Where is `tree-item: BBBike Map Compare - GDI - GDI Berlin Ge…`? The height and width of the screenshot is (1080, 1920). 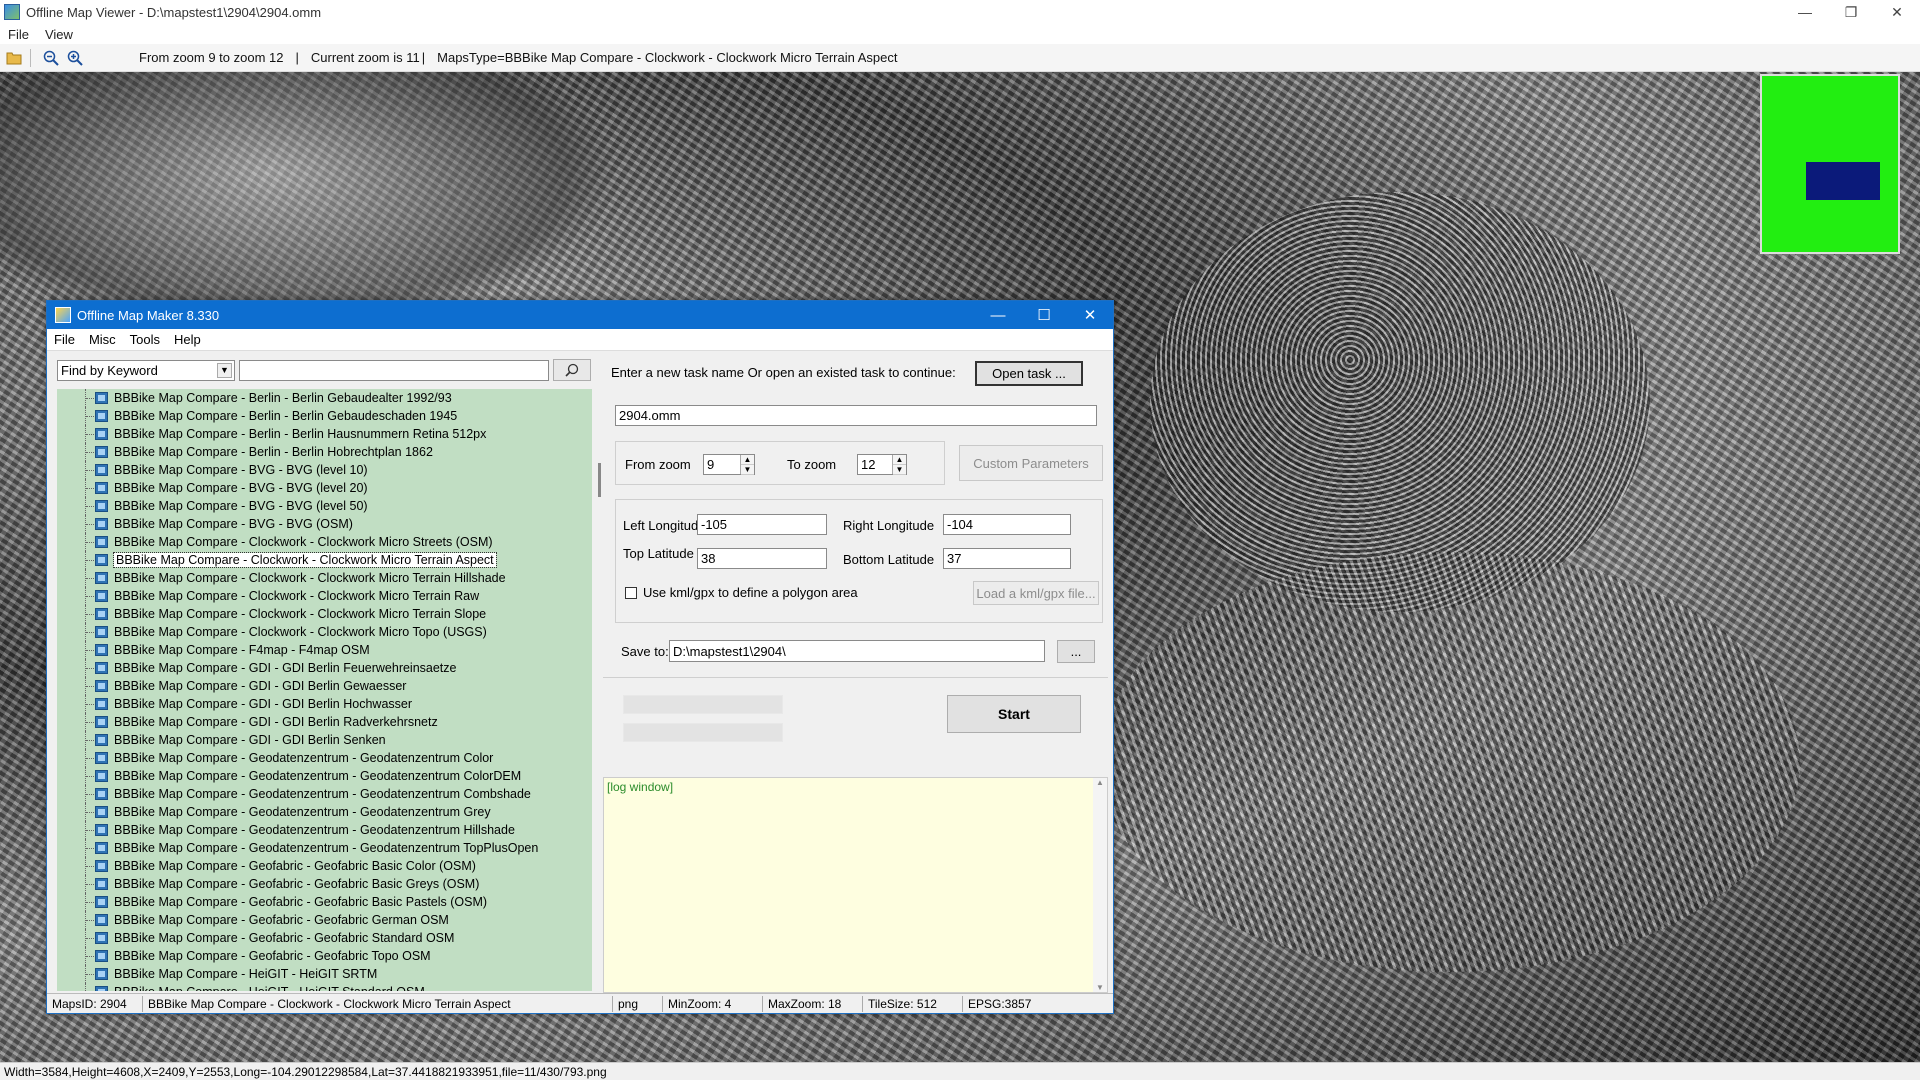
tree-item: BBBike Map Compare - GDI - GDI Berlin Ge… is located at coordinates (324, 686).